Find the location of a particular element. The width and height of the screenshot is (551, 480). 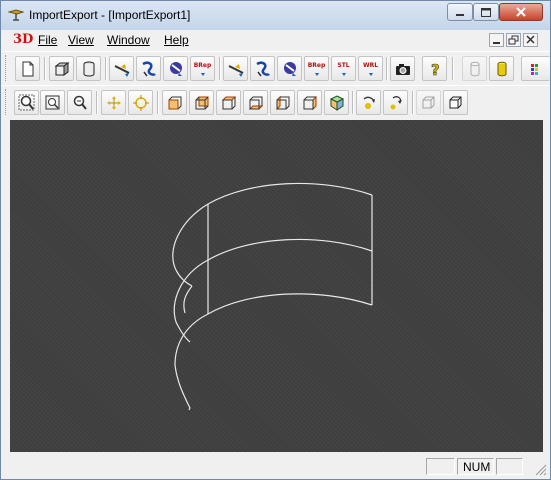

maximize-icon is located at coordinates (486, 12).